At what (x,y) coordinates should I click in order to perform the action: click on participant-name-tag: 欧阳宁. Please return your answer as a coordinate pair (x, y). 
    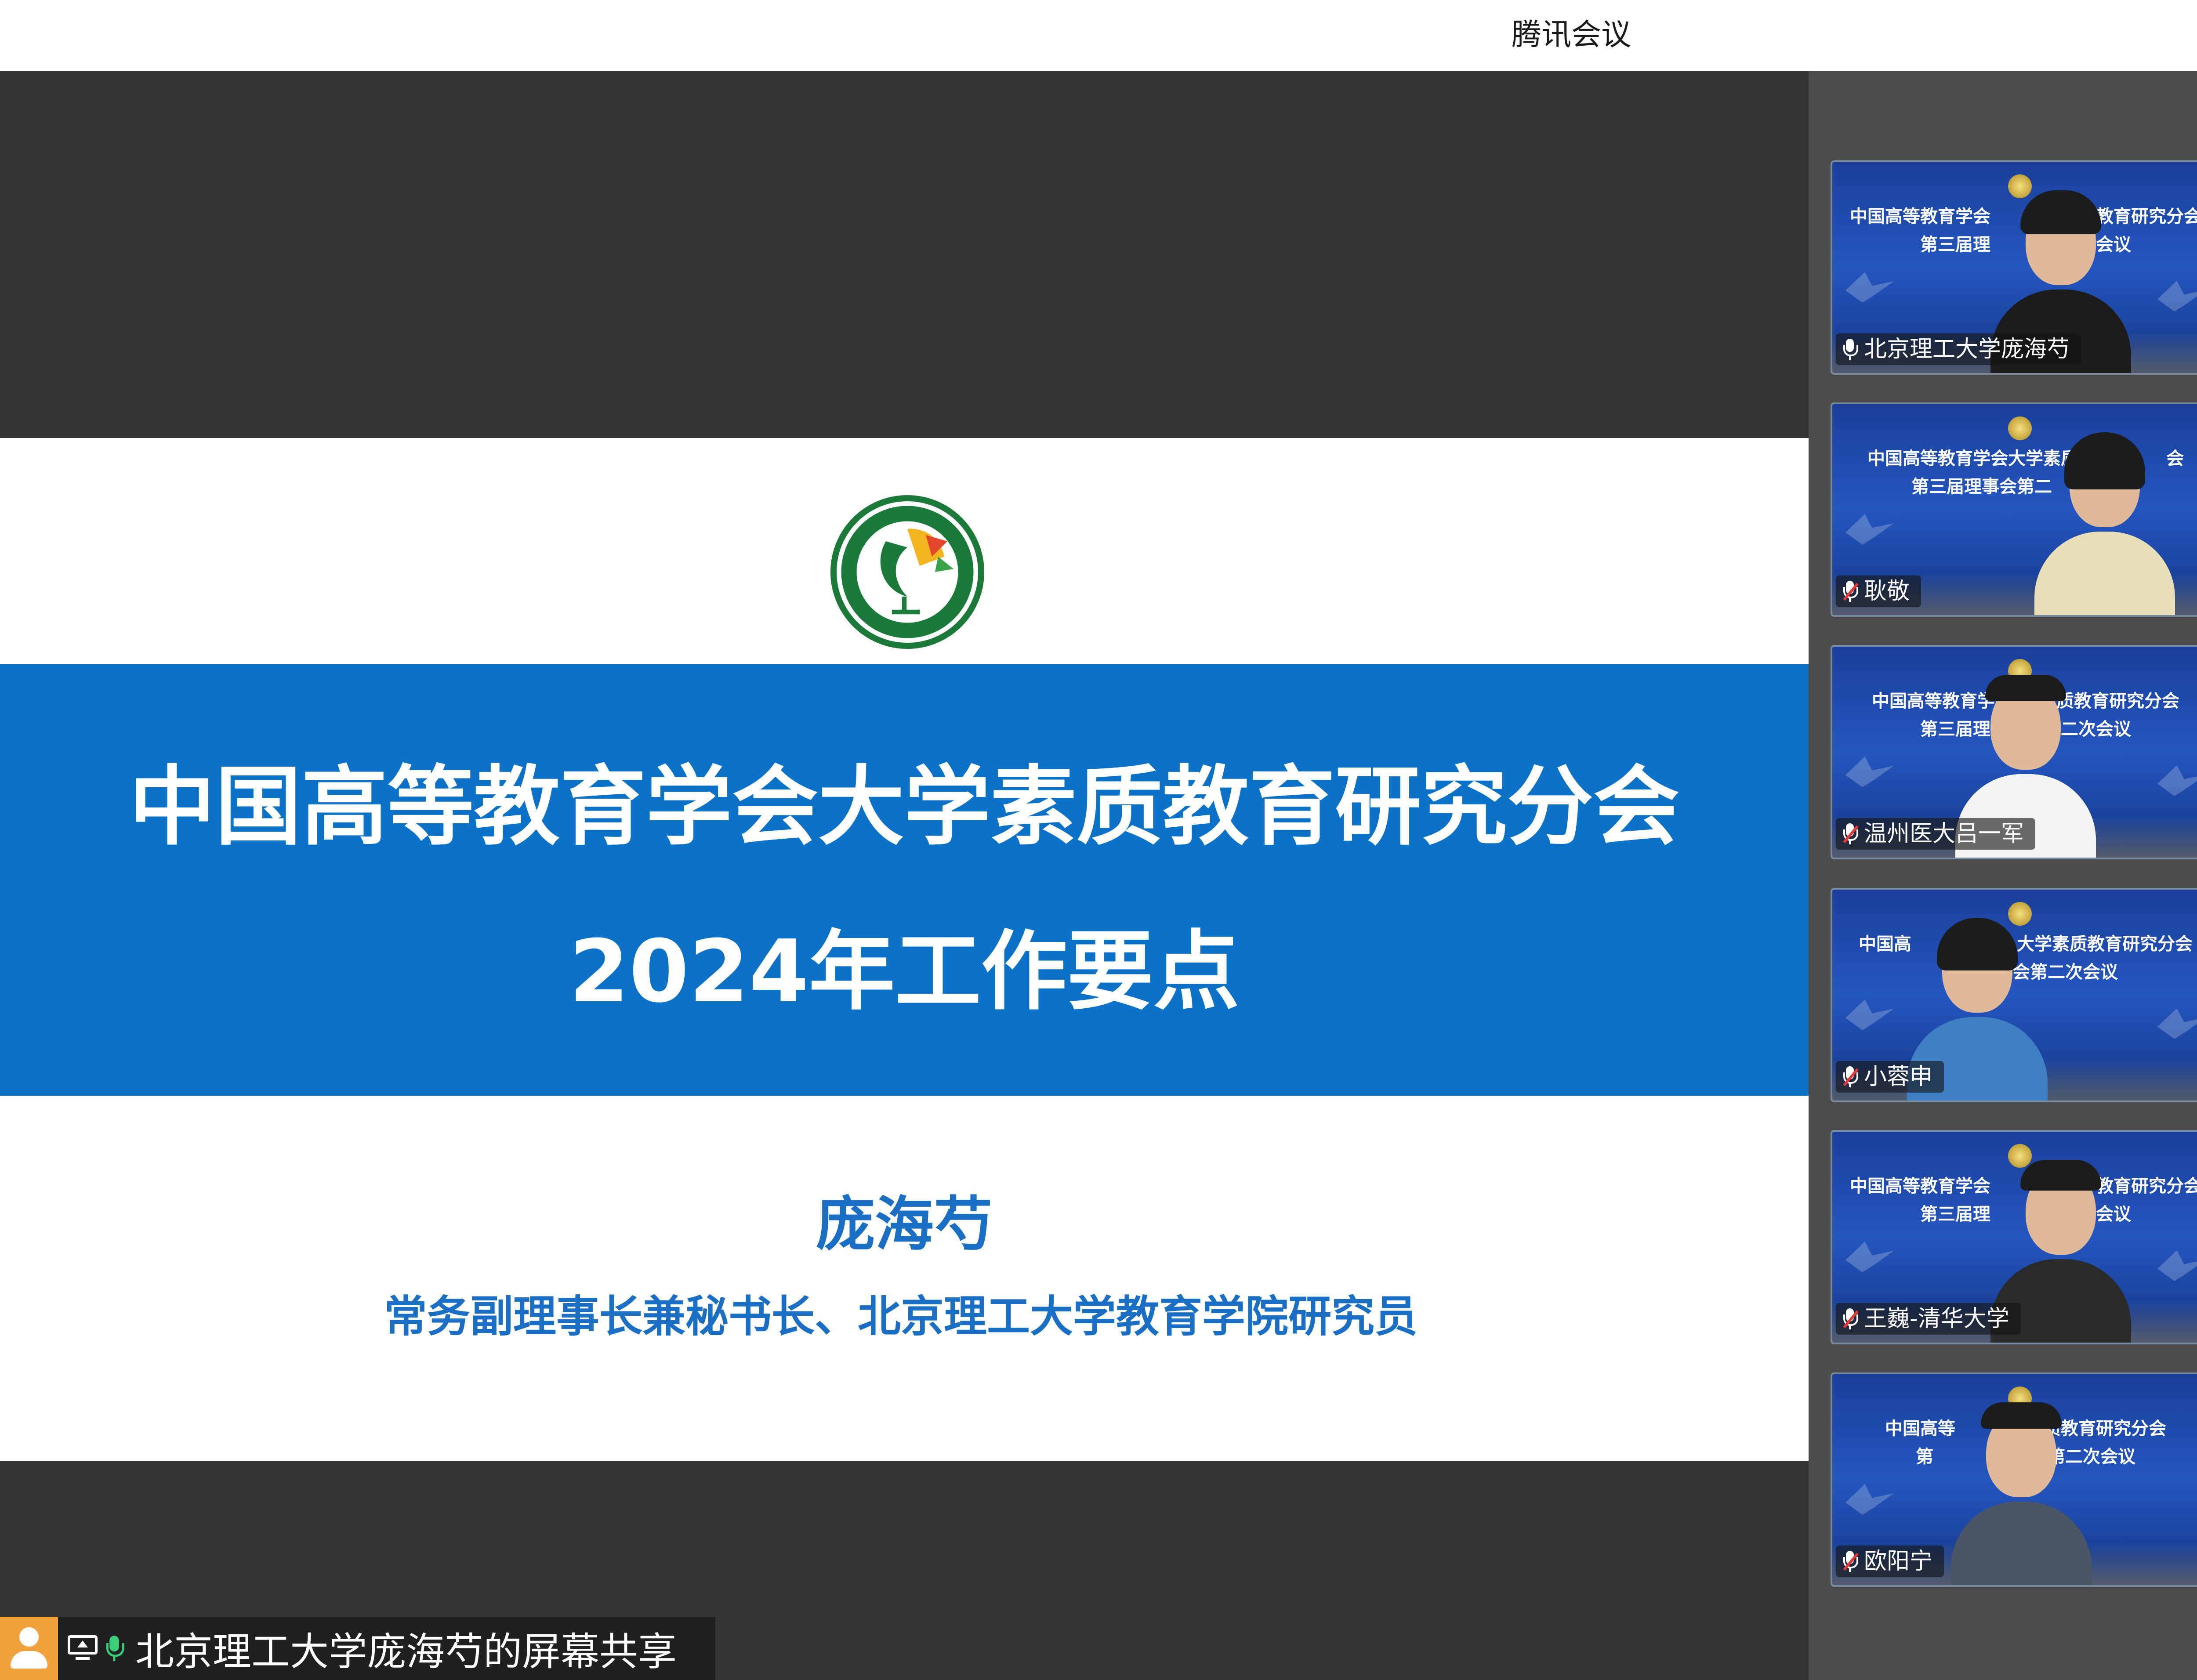
    Looking at the image, I should click on (1890, 1561).